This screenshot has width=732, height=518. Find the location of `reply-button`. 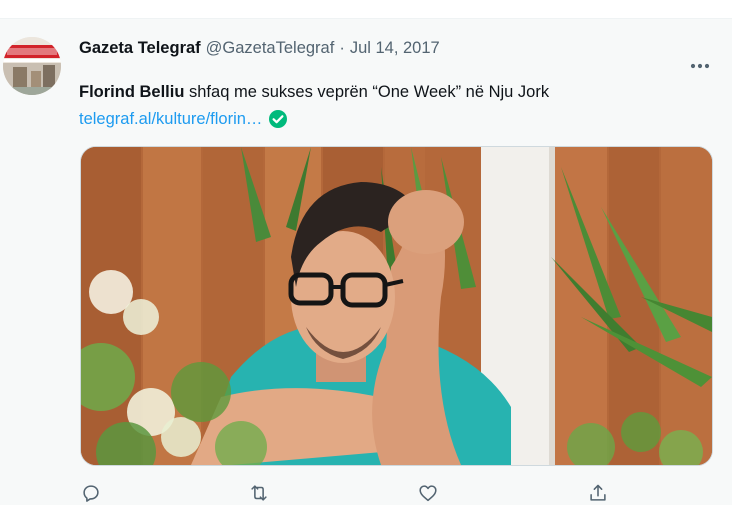

reply-button is located at coordinates (91, 493).